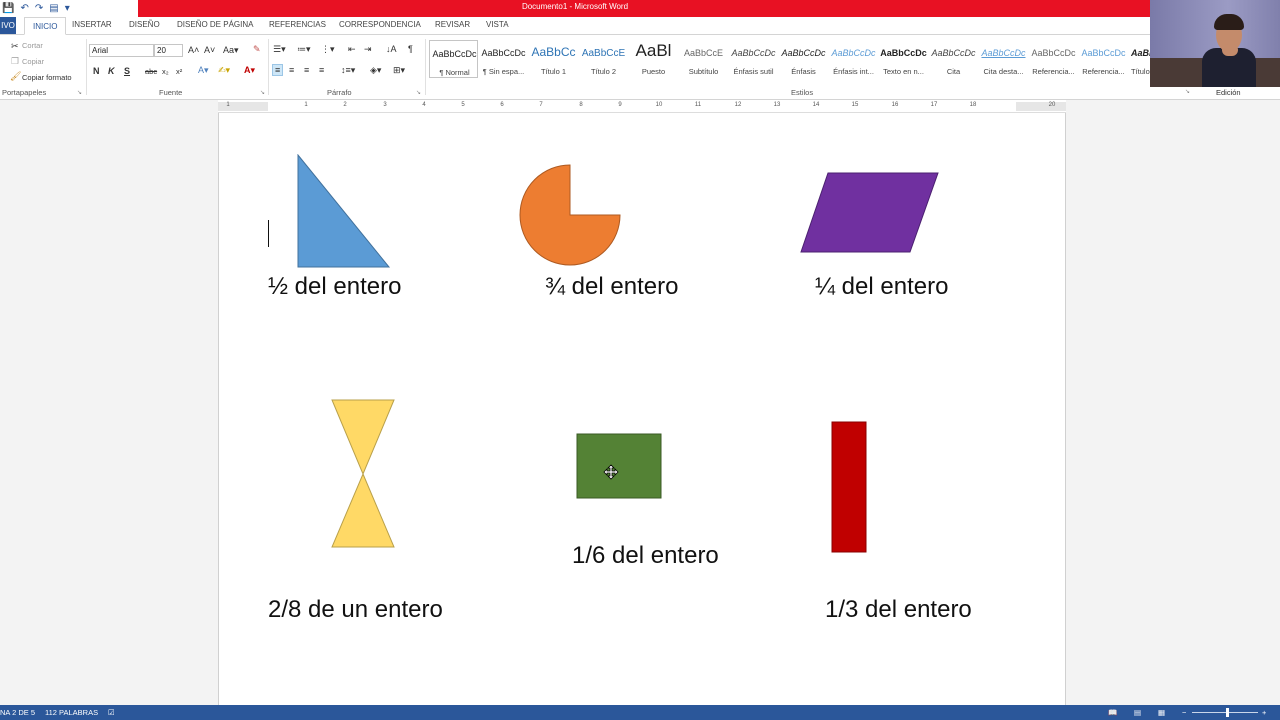 The image size is (1280, 720). Describe the element at coordinates (1264, 712) in the screenshot. I see `zoom-in-icon: +` at that location.